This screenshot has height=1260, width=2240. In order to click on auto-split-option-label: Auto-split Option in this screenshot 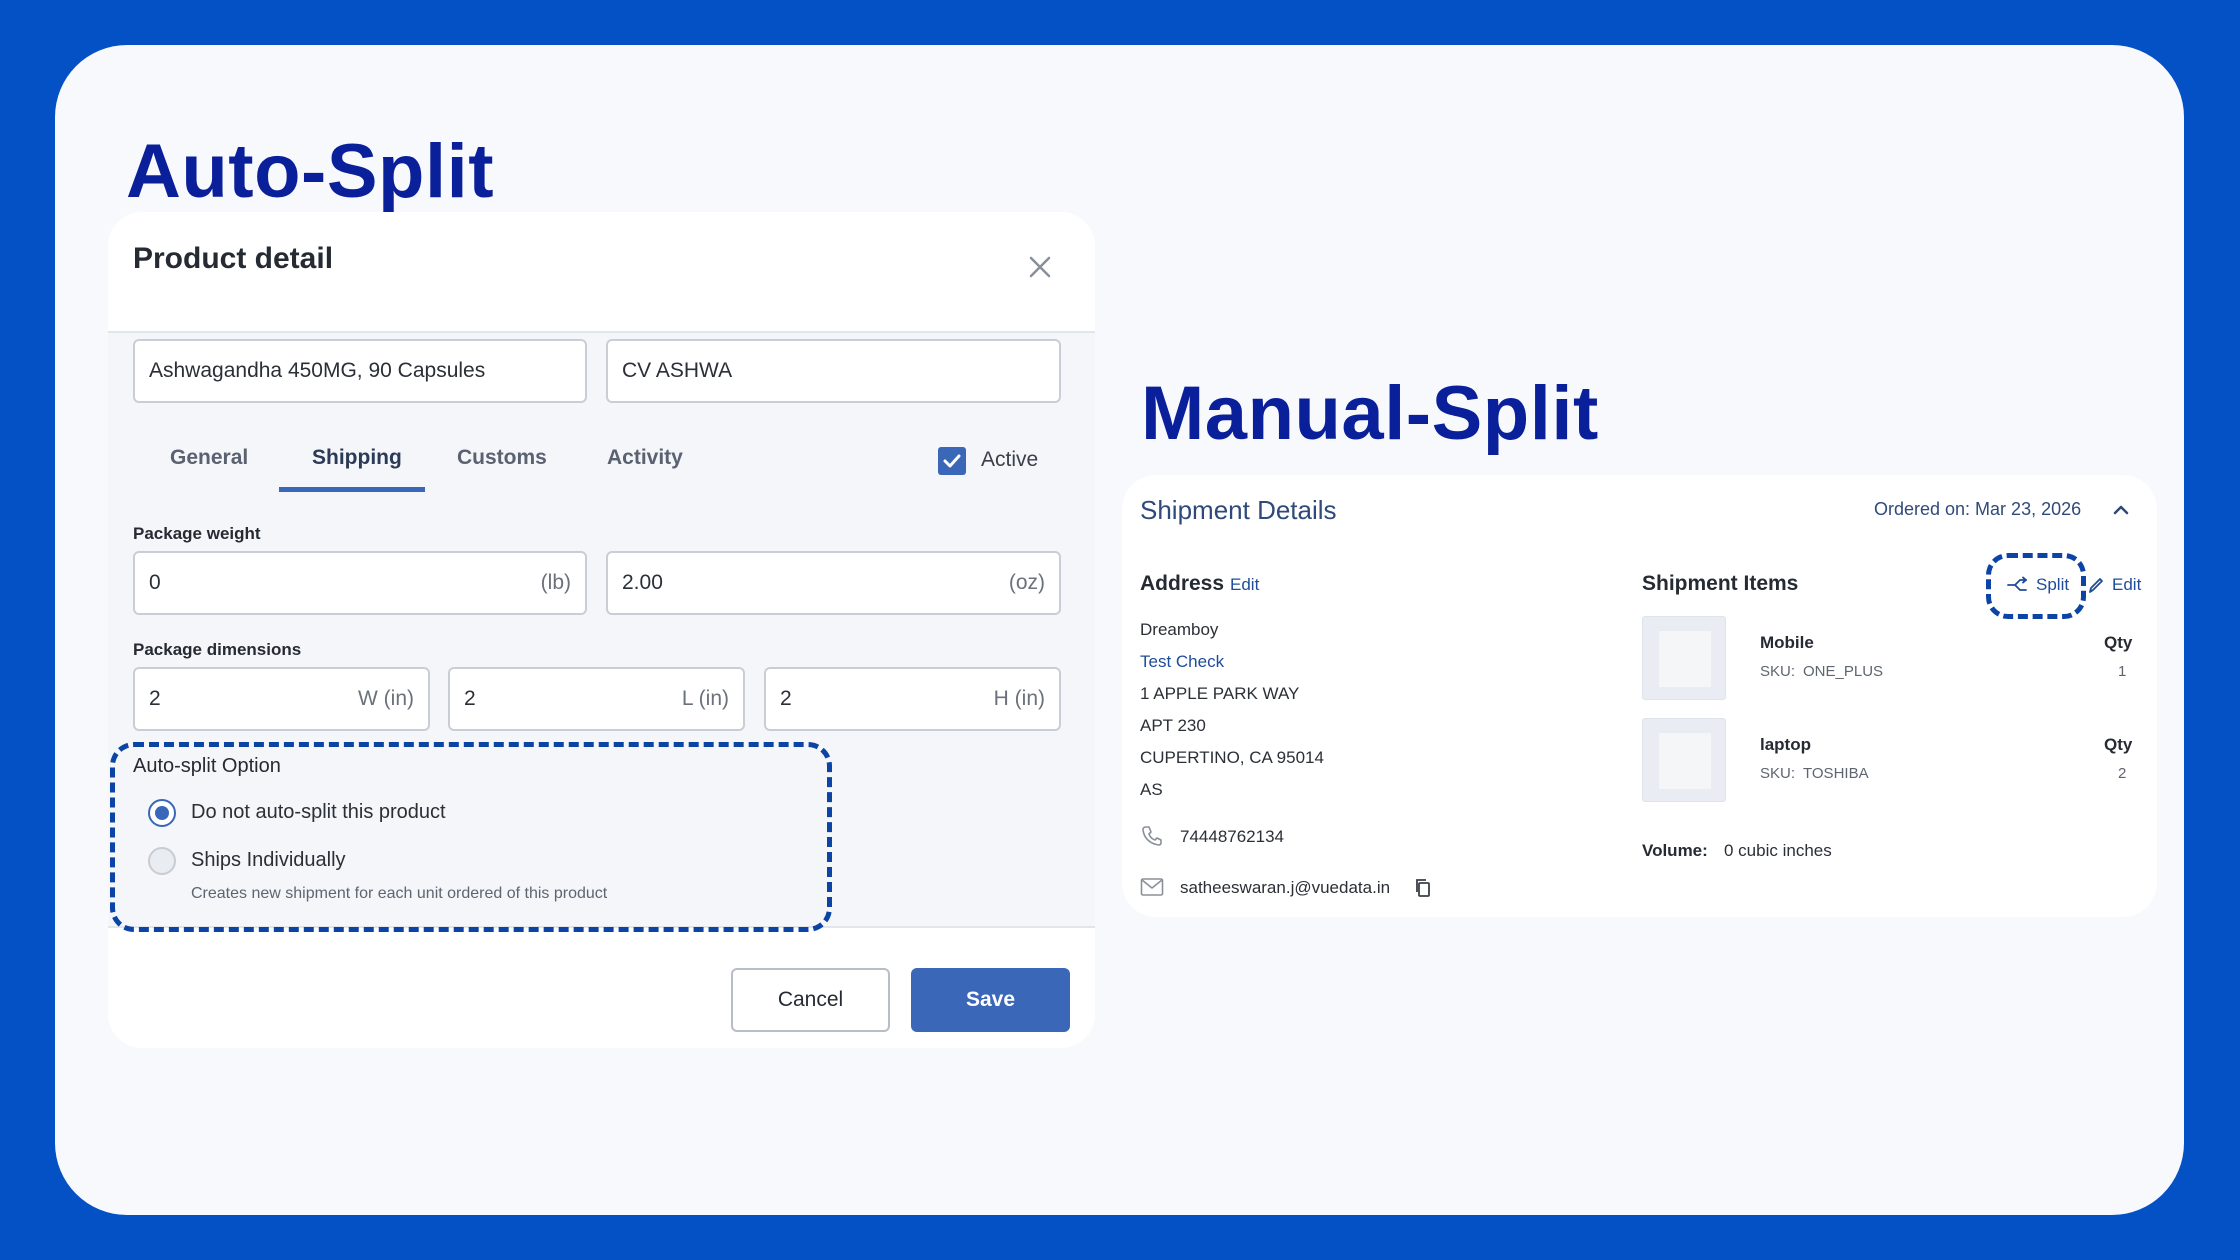, I will do `click(207, 766)`.